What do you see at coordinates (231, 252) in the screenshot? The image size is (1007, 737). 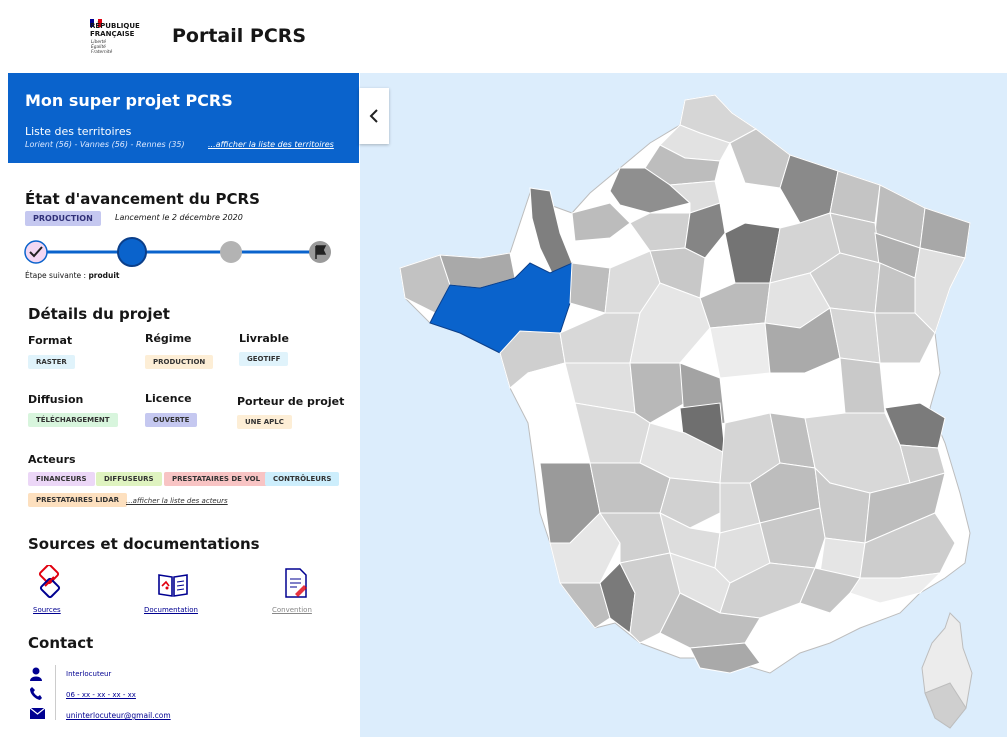 I see `step-next-icon` at bounding box center [231, 252].